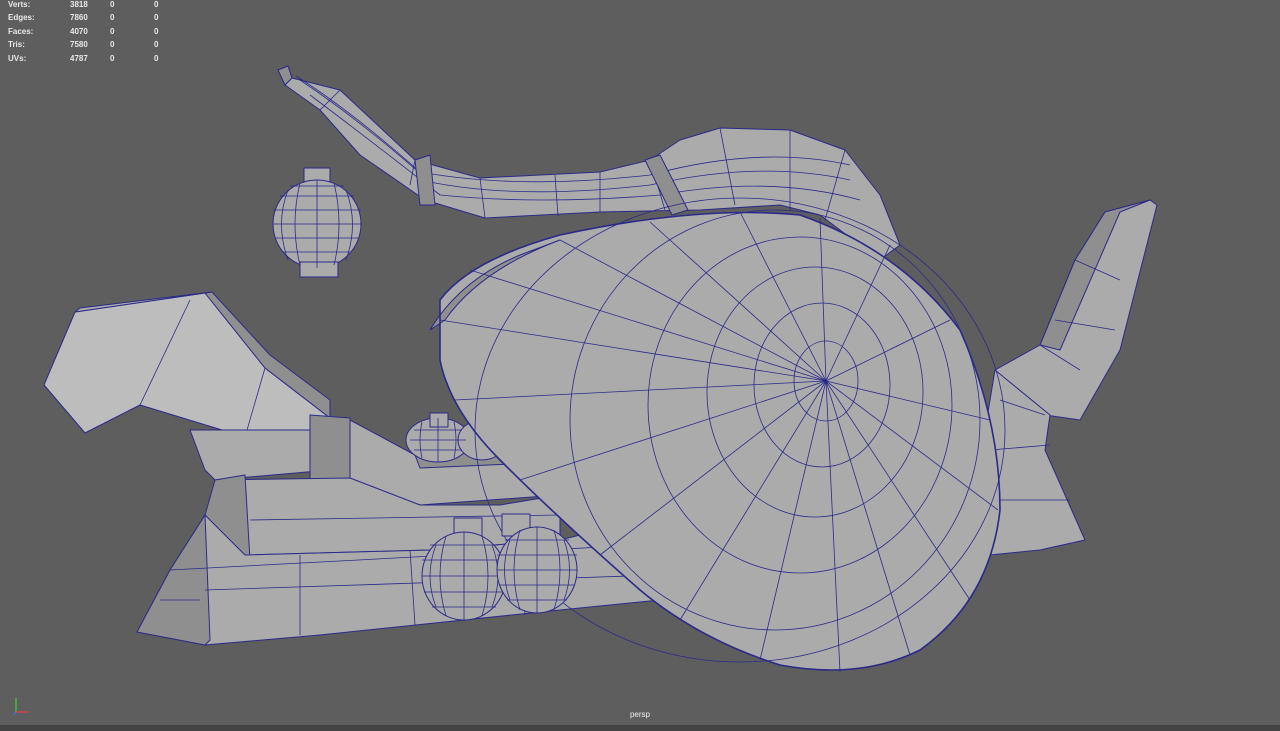 This screenshot has width=1280, height=731. What do you see at coordinates (639, 714) in the screenshot?
I see `camera-name-label: persp` at bounding box center [639, 714].